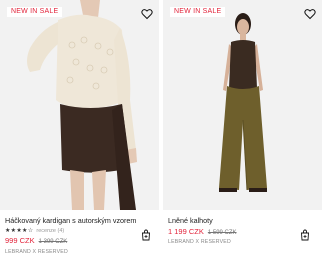 The image size is (322, 270). What do you see at coordinates (50, 231) in the screenshot?
I see `rating-count: recenze (4)` at bounding box center [50, 231].